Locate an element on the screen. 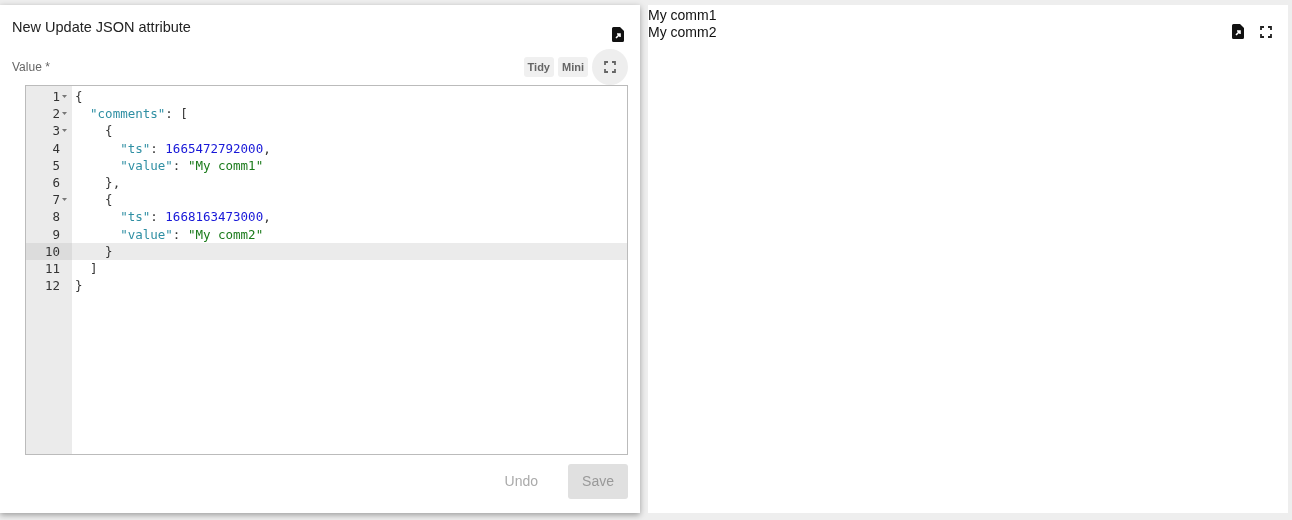 The image size is (1292, 520). fullscreen-button is located at coordinates (610, 67).